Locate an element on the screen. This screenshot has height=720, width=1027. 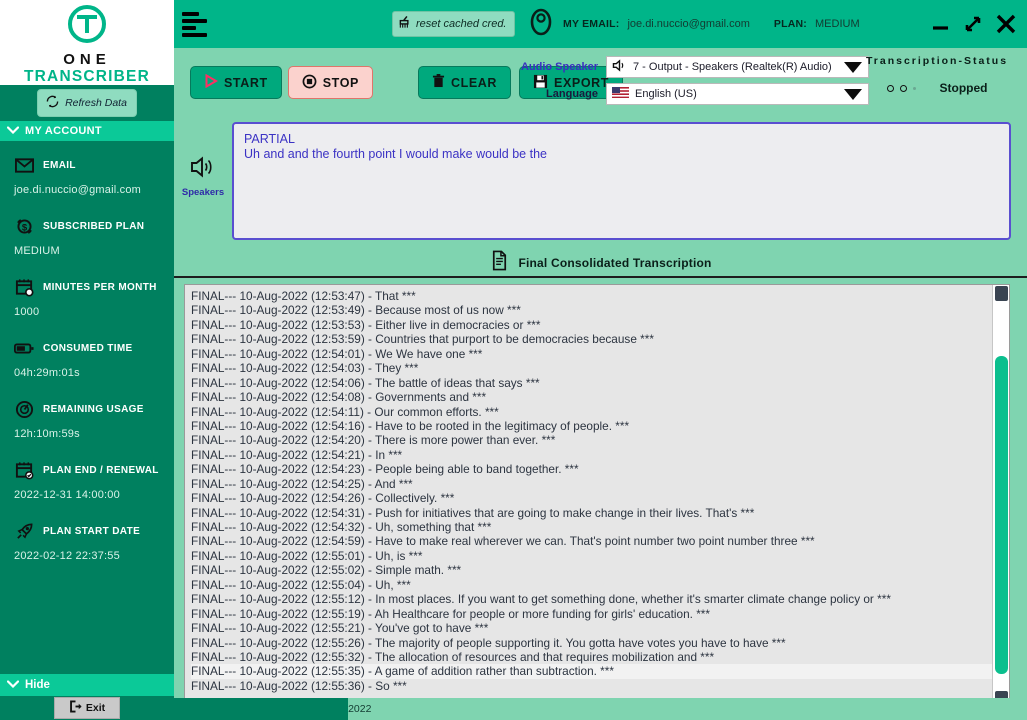
my-account-label: MY ACCOUNT is located at coordinates (63, 131).